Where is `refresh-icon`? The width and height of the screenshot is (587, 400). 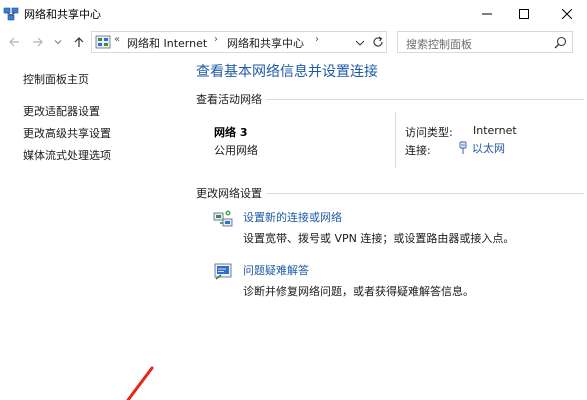
refresh-icon is located at coordinates (378, 41).